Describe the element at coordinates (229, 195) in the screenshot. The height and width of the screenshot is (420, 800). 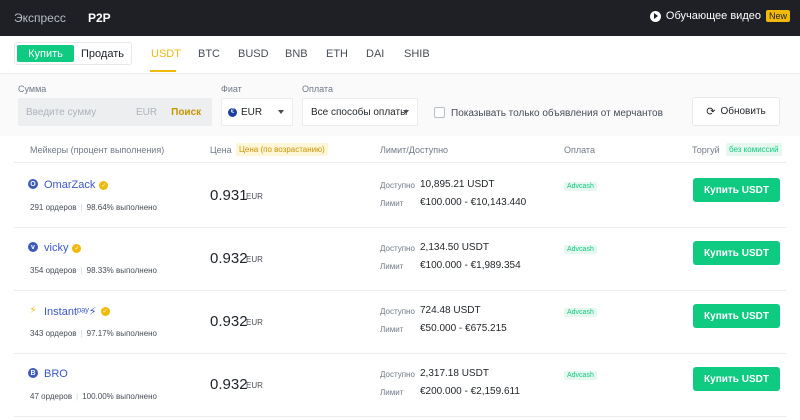
I see `price-value: 0.931` at that location.